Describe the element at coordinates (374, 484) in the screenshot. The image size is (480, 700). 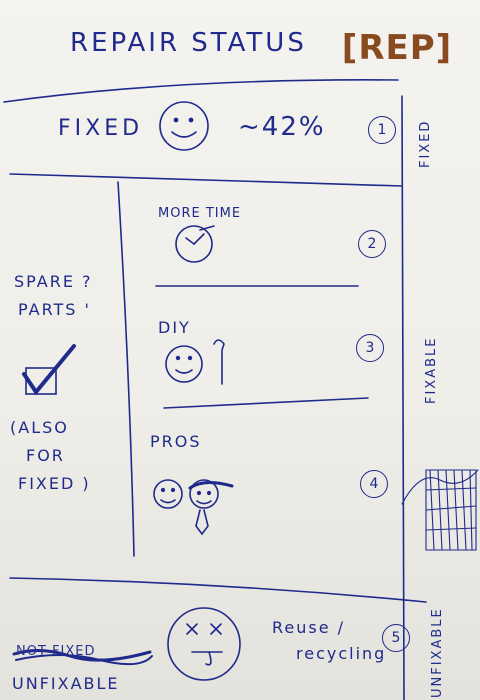
I see `option-number-pros: 4` at that location.